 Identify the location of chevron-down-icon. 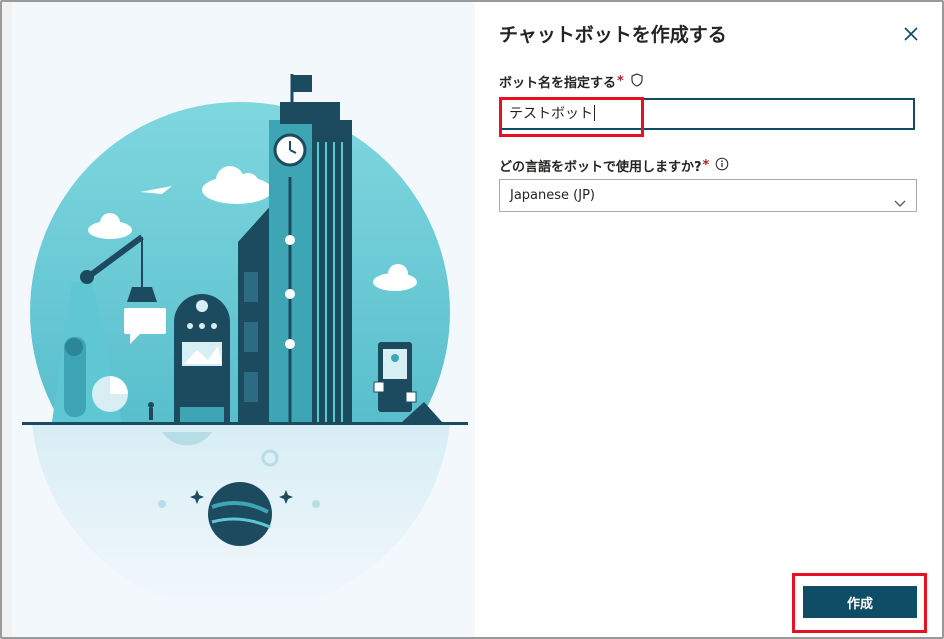
(900, 205).